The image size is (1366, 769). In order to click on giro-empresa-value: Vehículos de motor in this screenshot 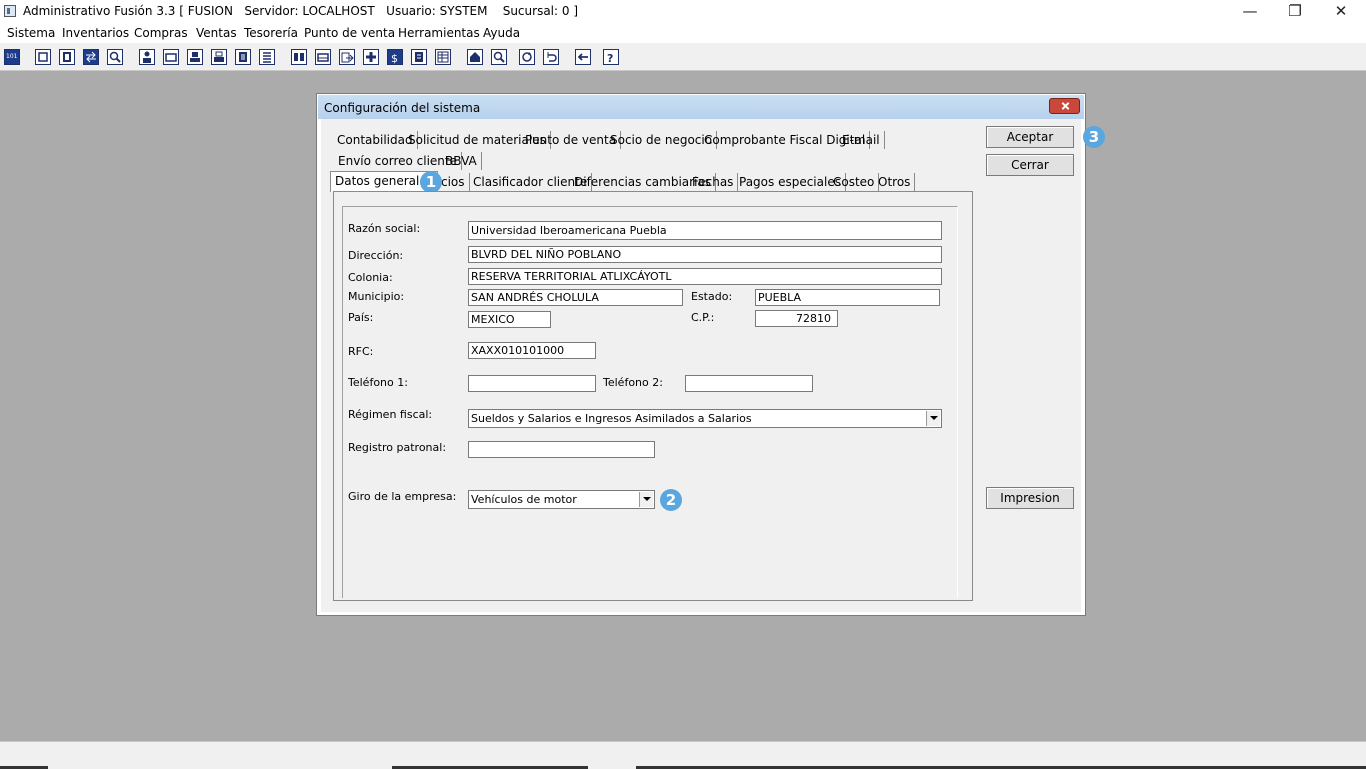, I will do `click(524, 499)`.